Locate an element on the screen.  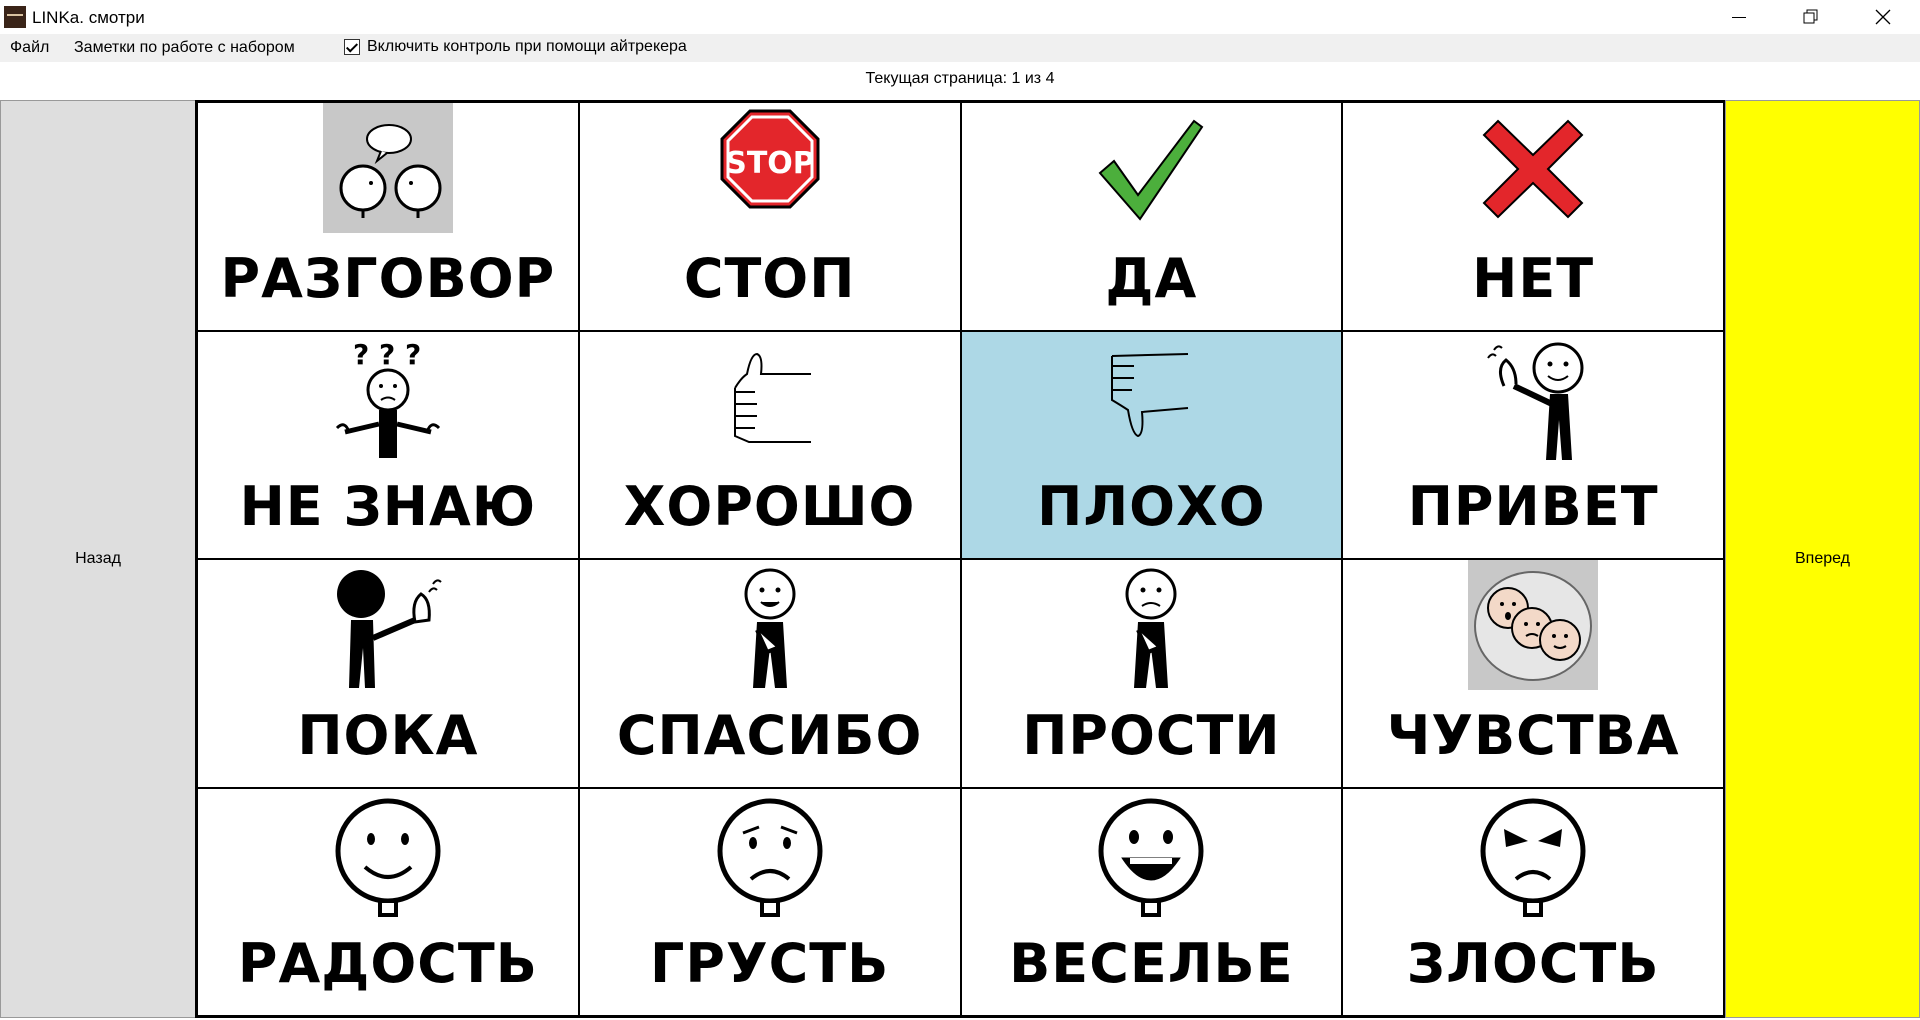
card-label: ПРИВЕТ is located at coordinates (1533, 506).